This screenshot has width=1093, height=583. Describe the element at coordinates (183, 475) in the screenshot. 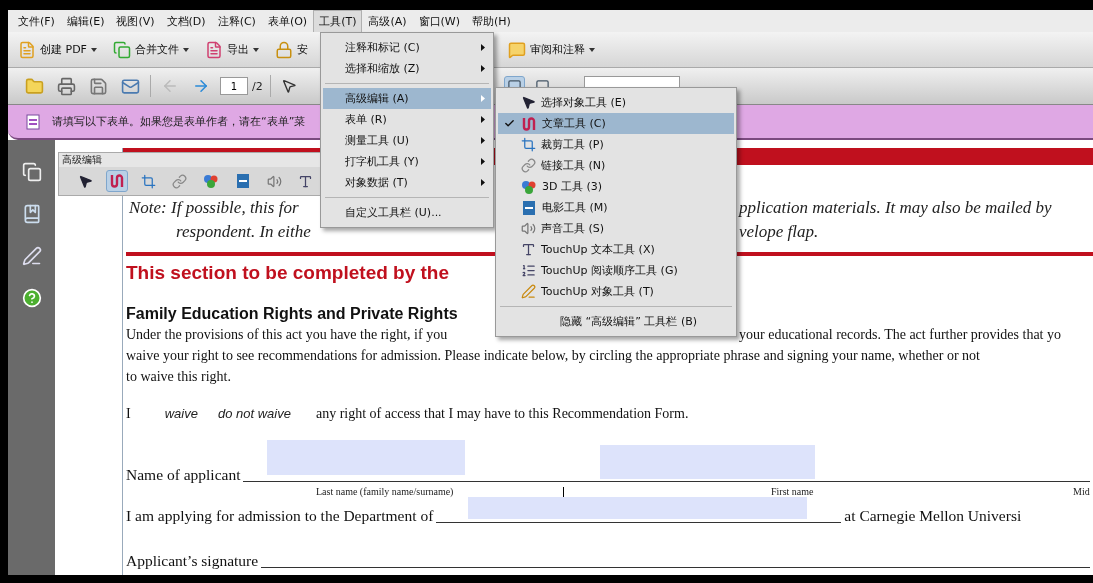

I see `field-label: Name of applicant` at that location.